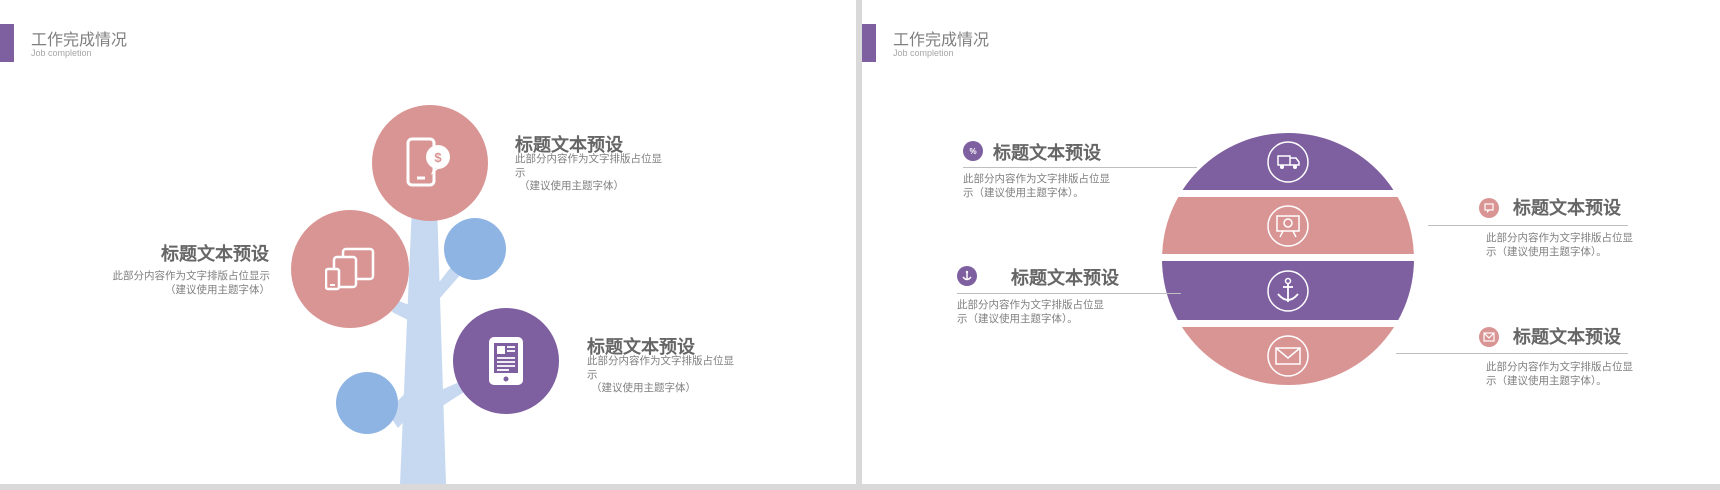  I want to click on tree-node-right, so click(506, 361).